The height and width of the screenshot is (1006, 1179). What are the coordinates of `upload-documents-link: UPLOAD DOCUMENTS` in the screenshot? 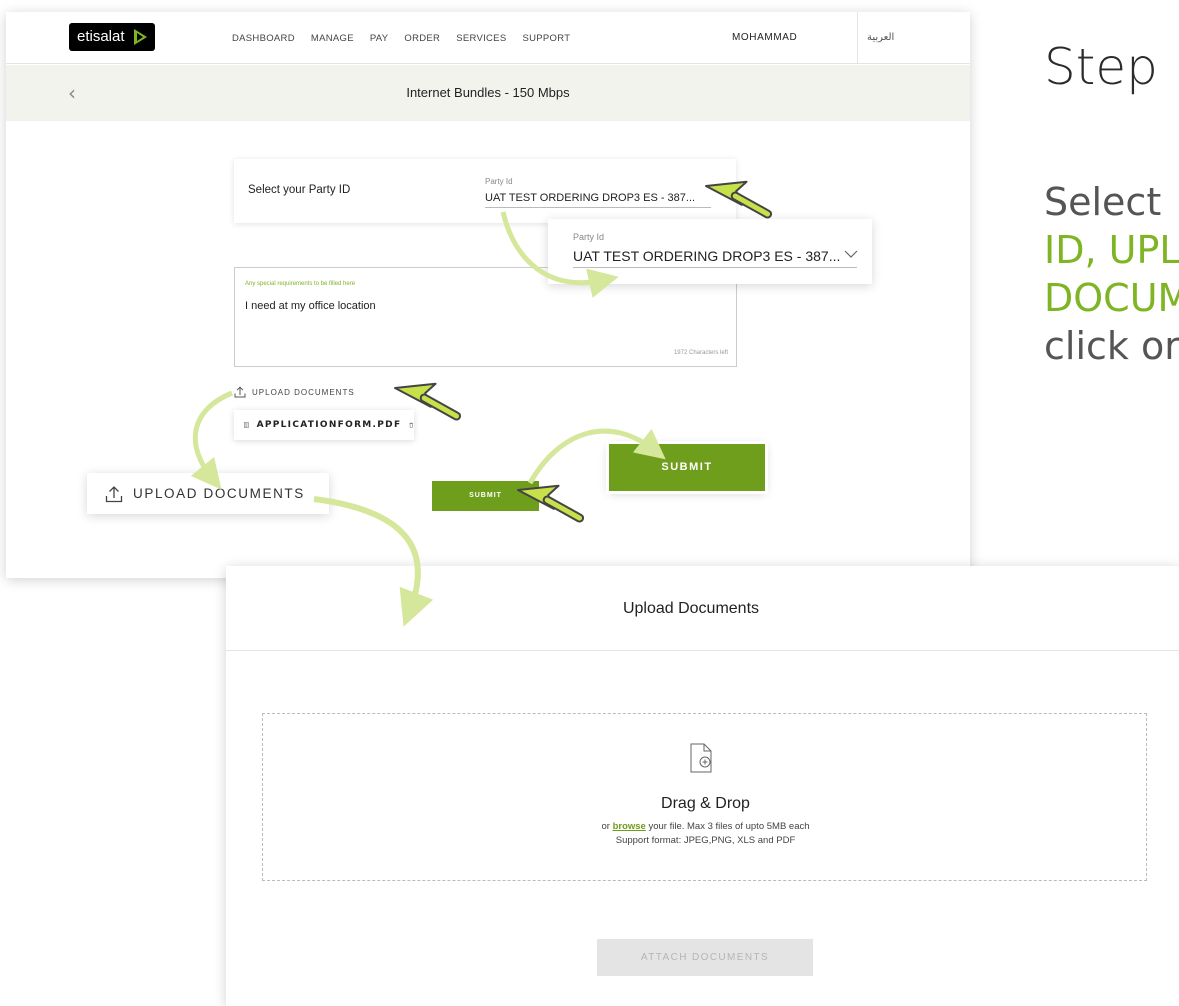 It's located at (294, 392).